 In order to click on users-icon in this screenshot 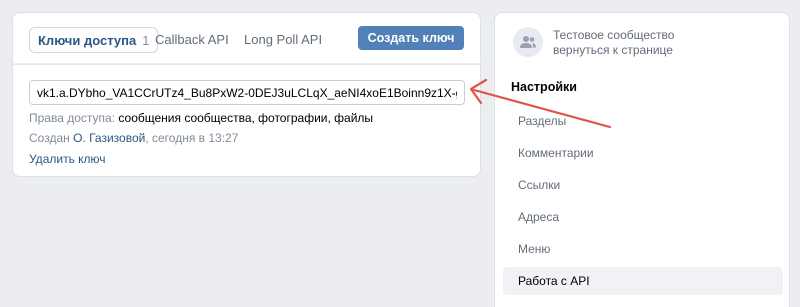, I will do `click(528, 42)`.